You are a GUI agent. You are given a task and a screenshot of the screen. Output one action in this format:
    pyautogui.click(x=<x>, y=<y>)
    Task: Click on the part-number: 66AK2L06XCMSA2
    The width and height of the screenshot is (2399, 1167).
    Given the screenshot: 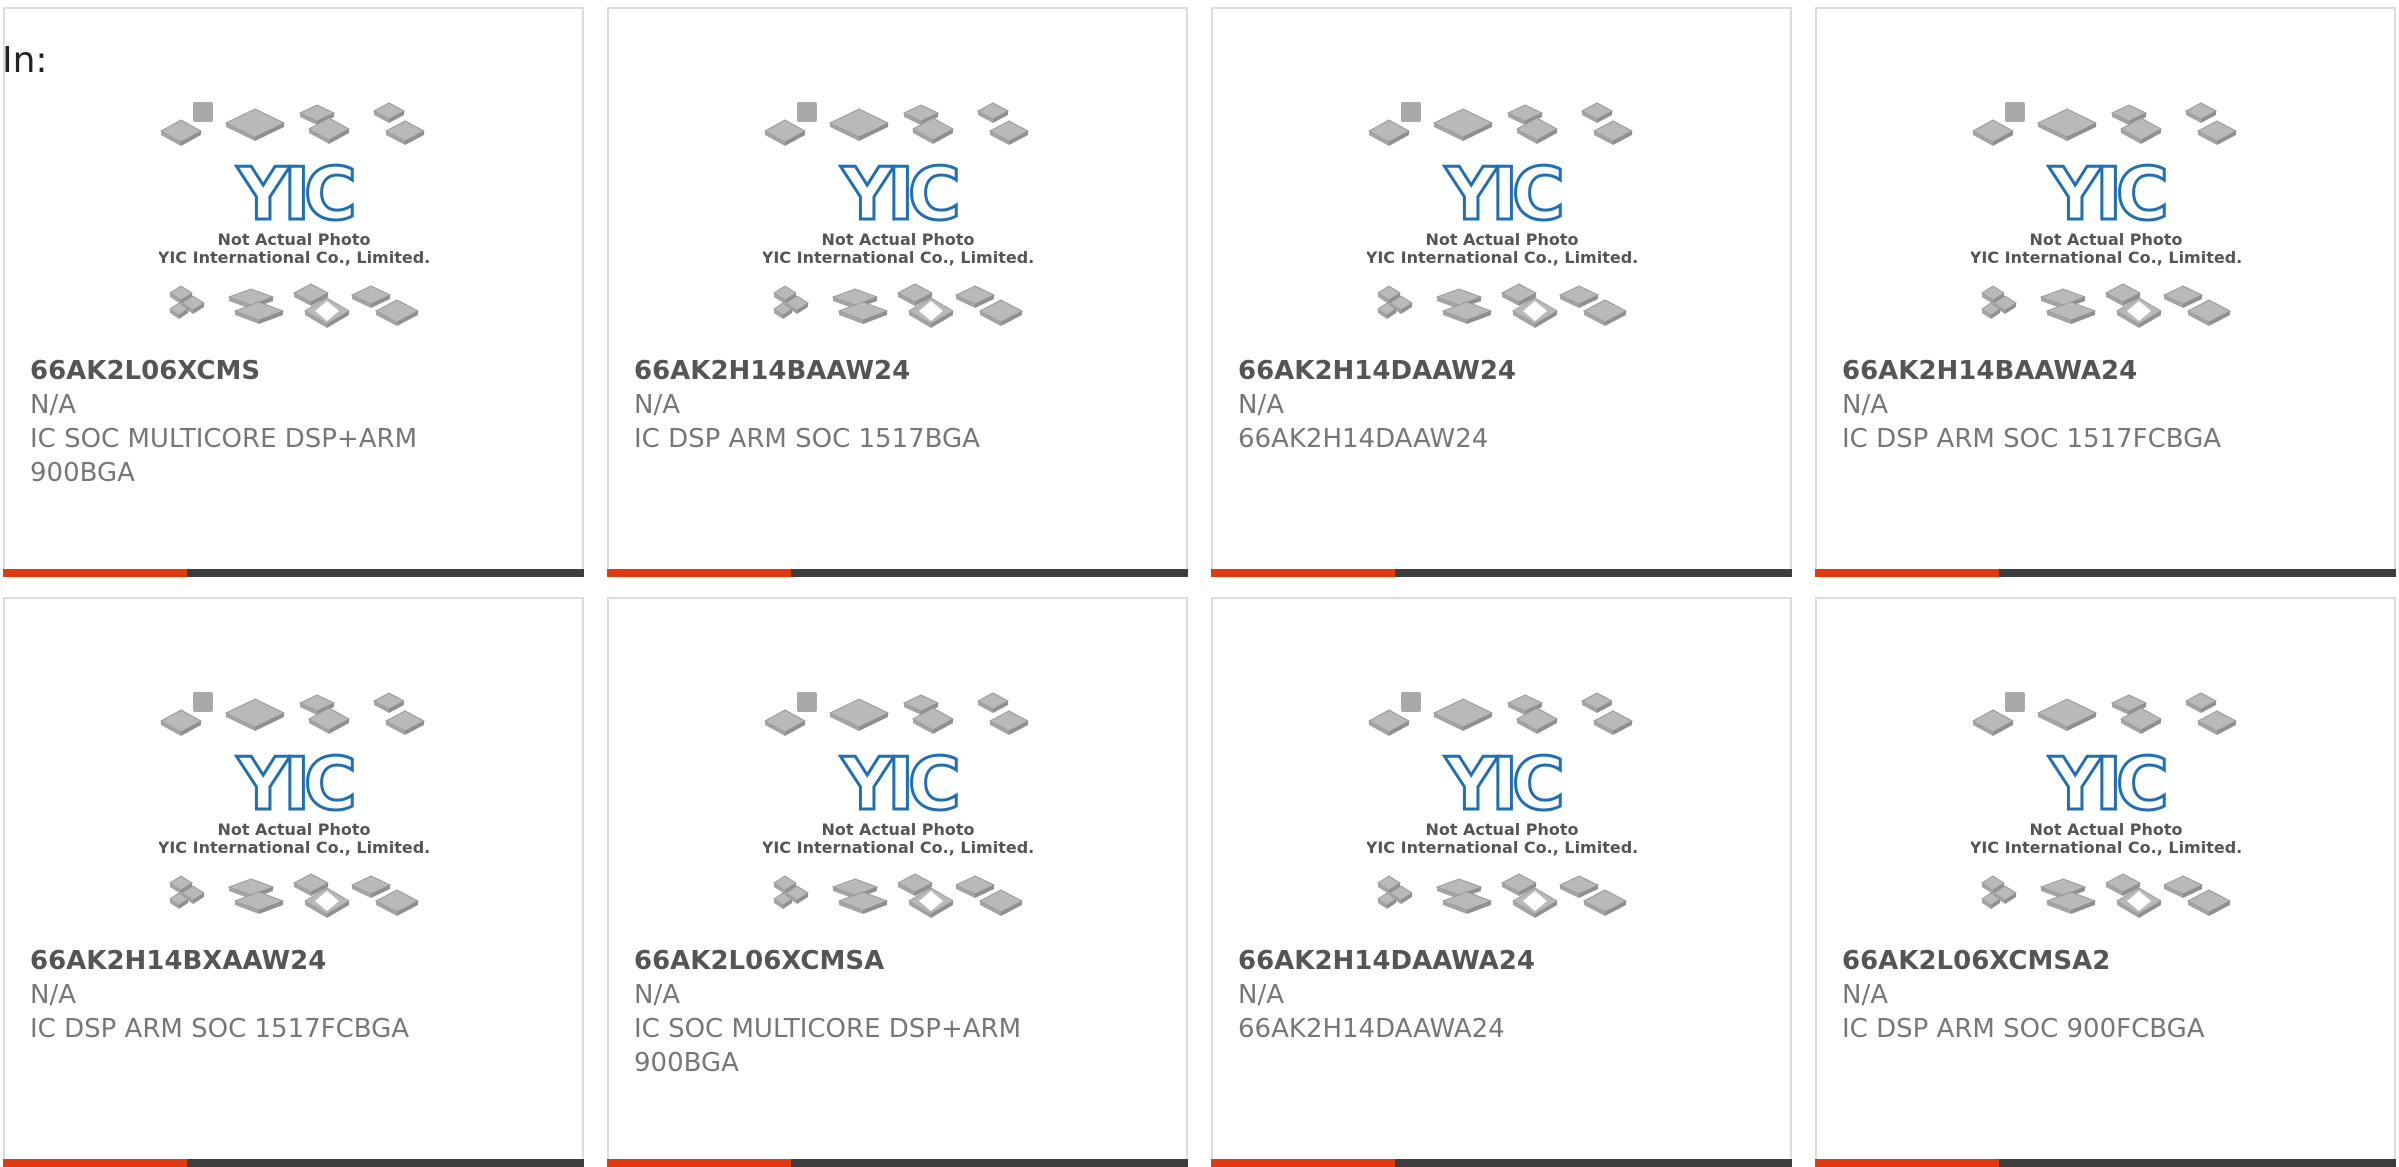 What is the action you would take?
    pyautogui.click(x=2108, y=961)
    